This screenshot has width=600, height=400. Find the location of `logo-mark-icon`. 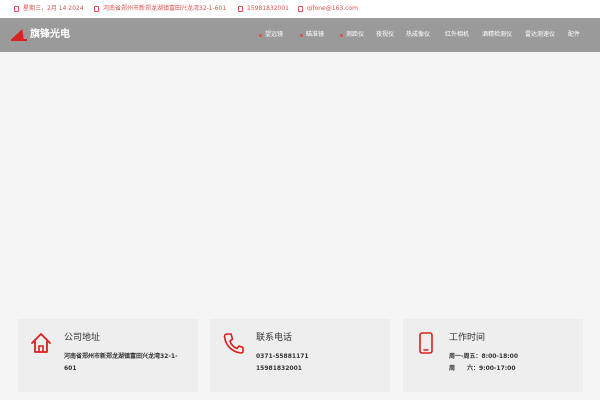

logo-mark-icon is located at coordinates (20, 35).